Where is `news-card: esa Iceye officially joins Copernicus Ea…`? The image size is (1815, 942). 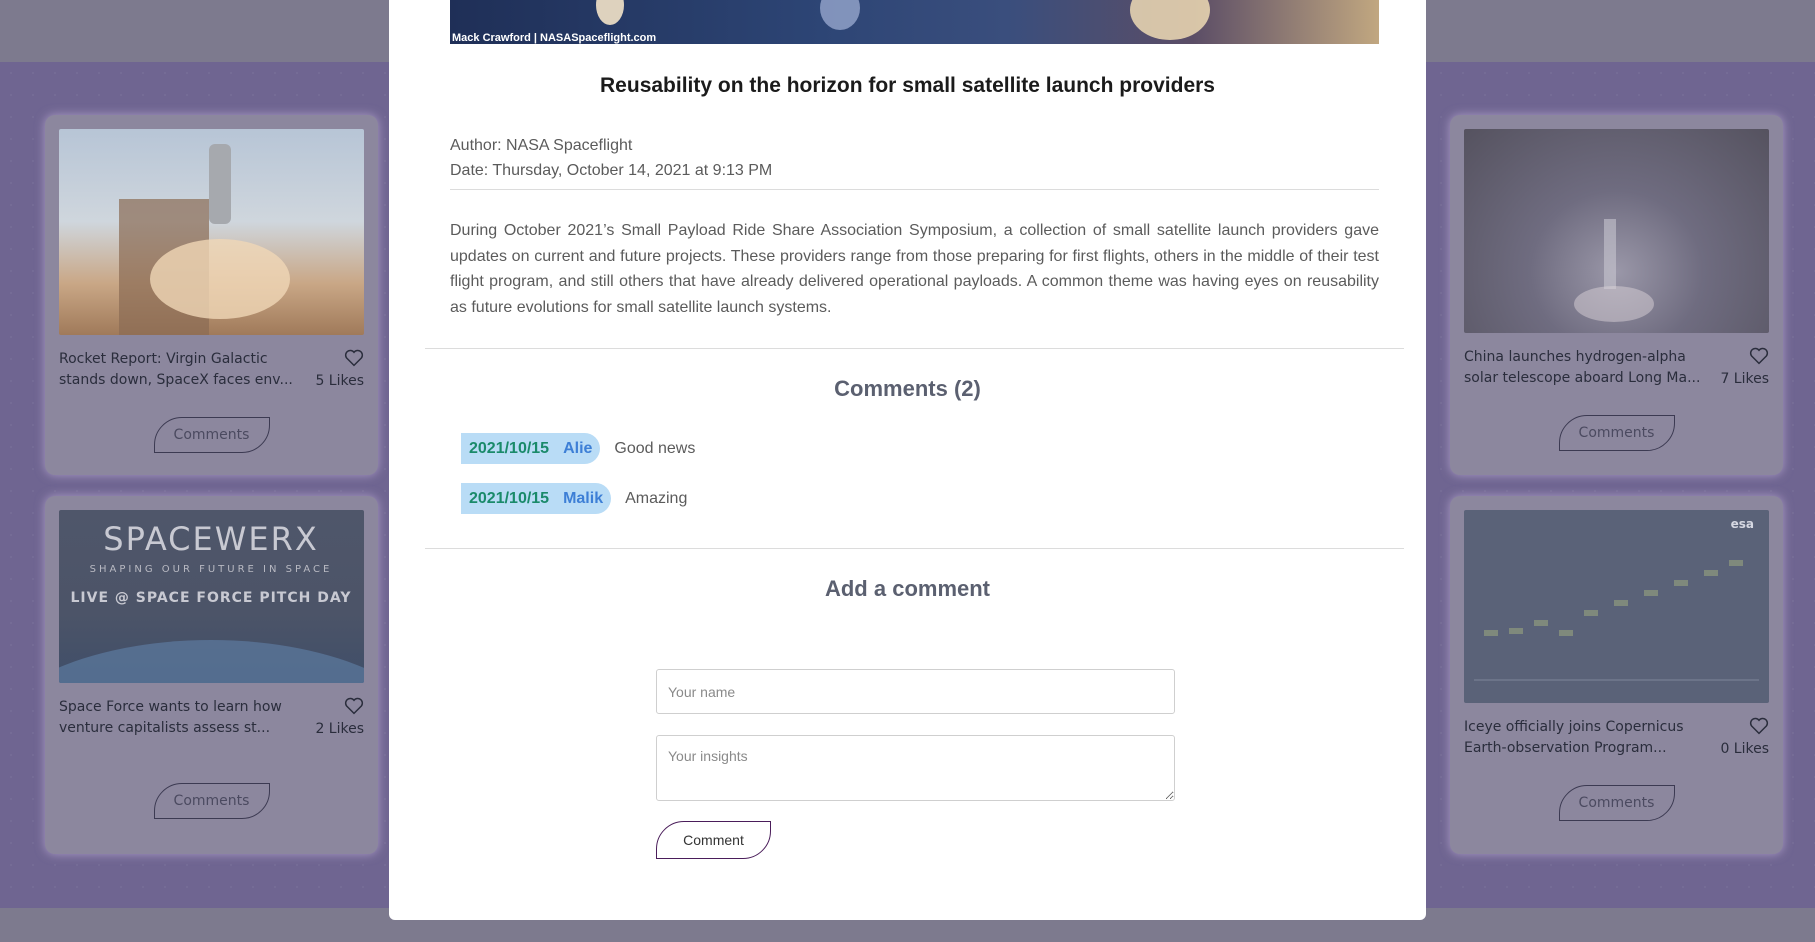 news-card: esa Iceye officially joins Copernicus Ea… is located at coordinates (1616, 675).